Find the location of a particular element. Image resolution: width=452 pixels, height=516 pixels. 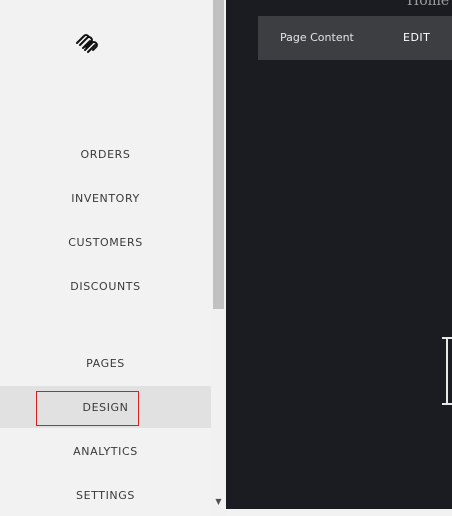

scrollbar-thumb is located at coordinates (218, 154).